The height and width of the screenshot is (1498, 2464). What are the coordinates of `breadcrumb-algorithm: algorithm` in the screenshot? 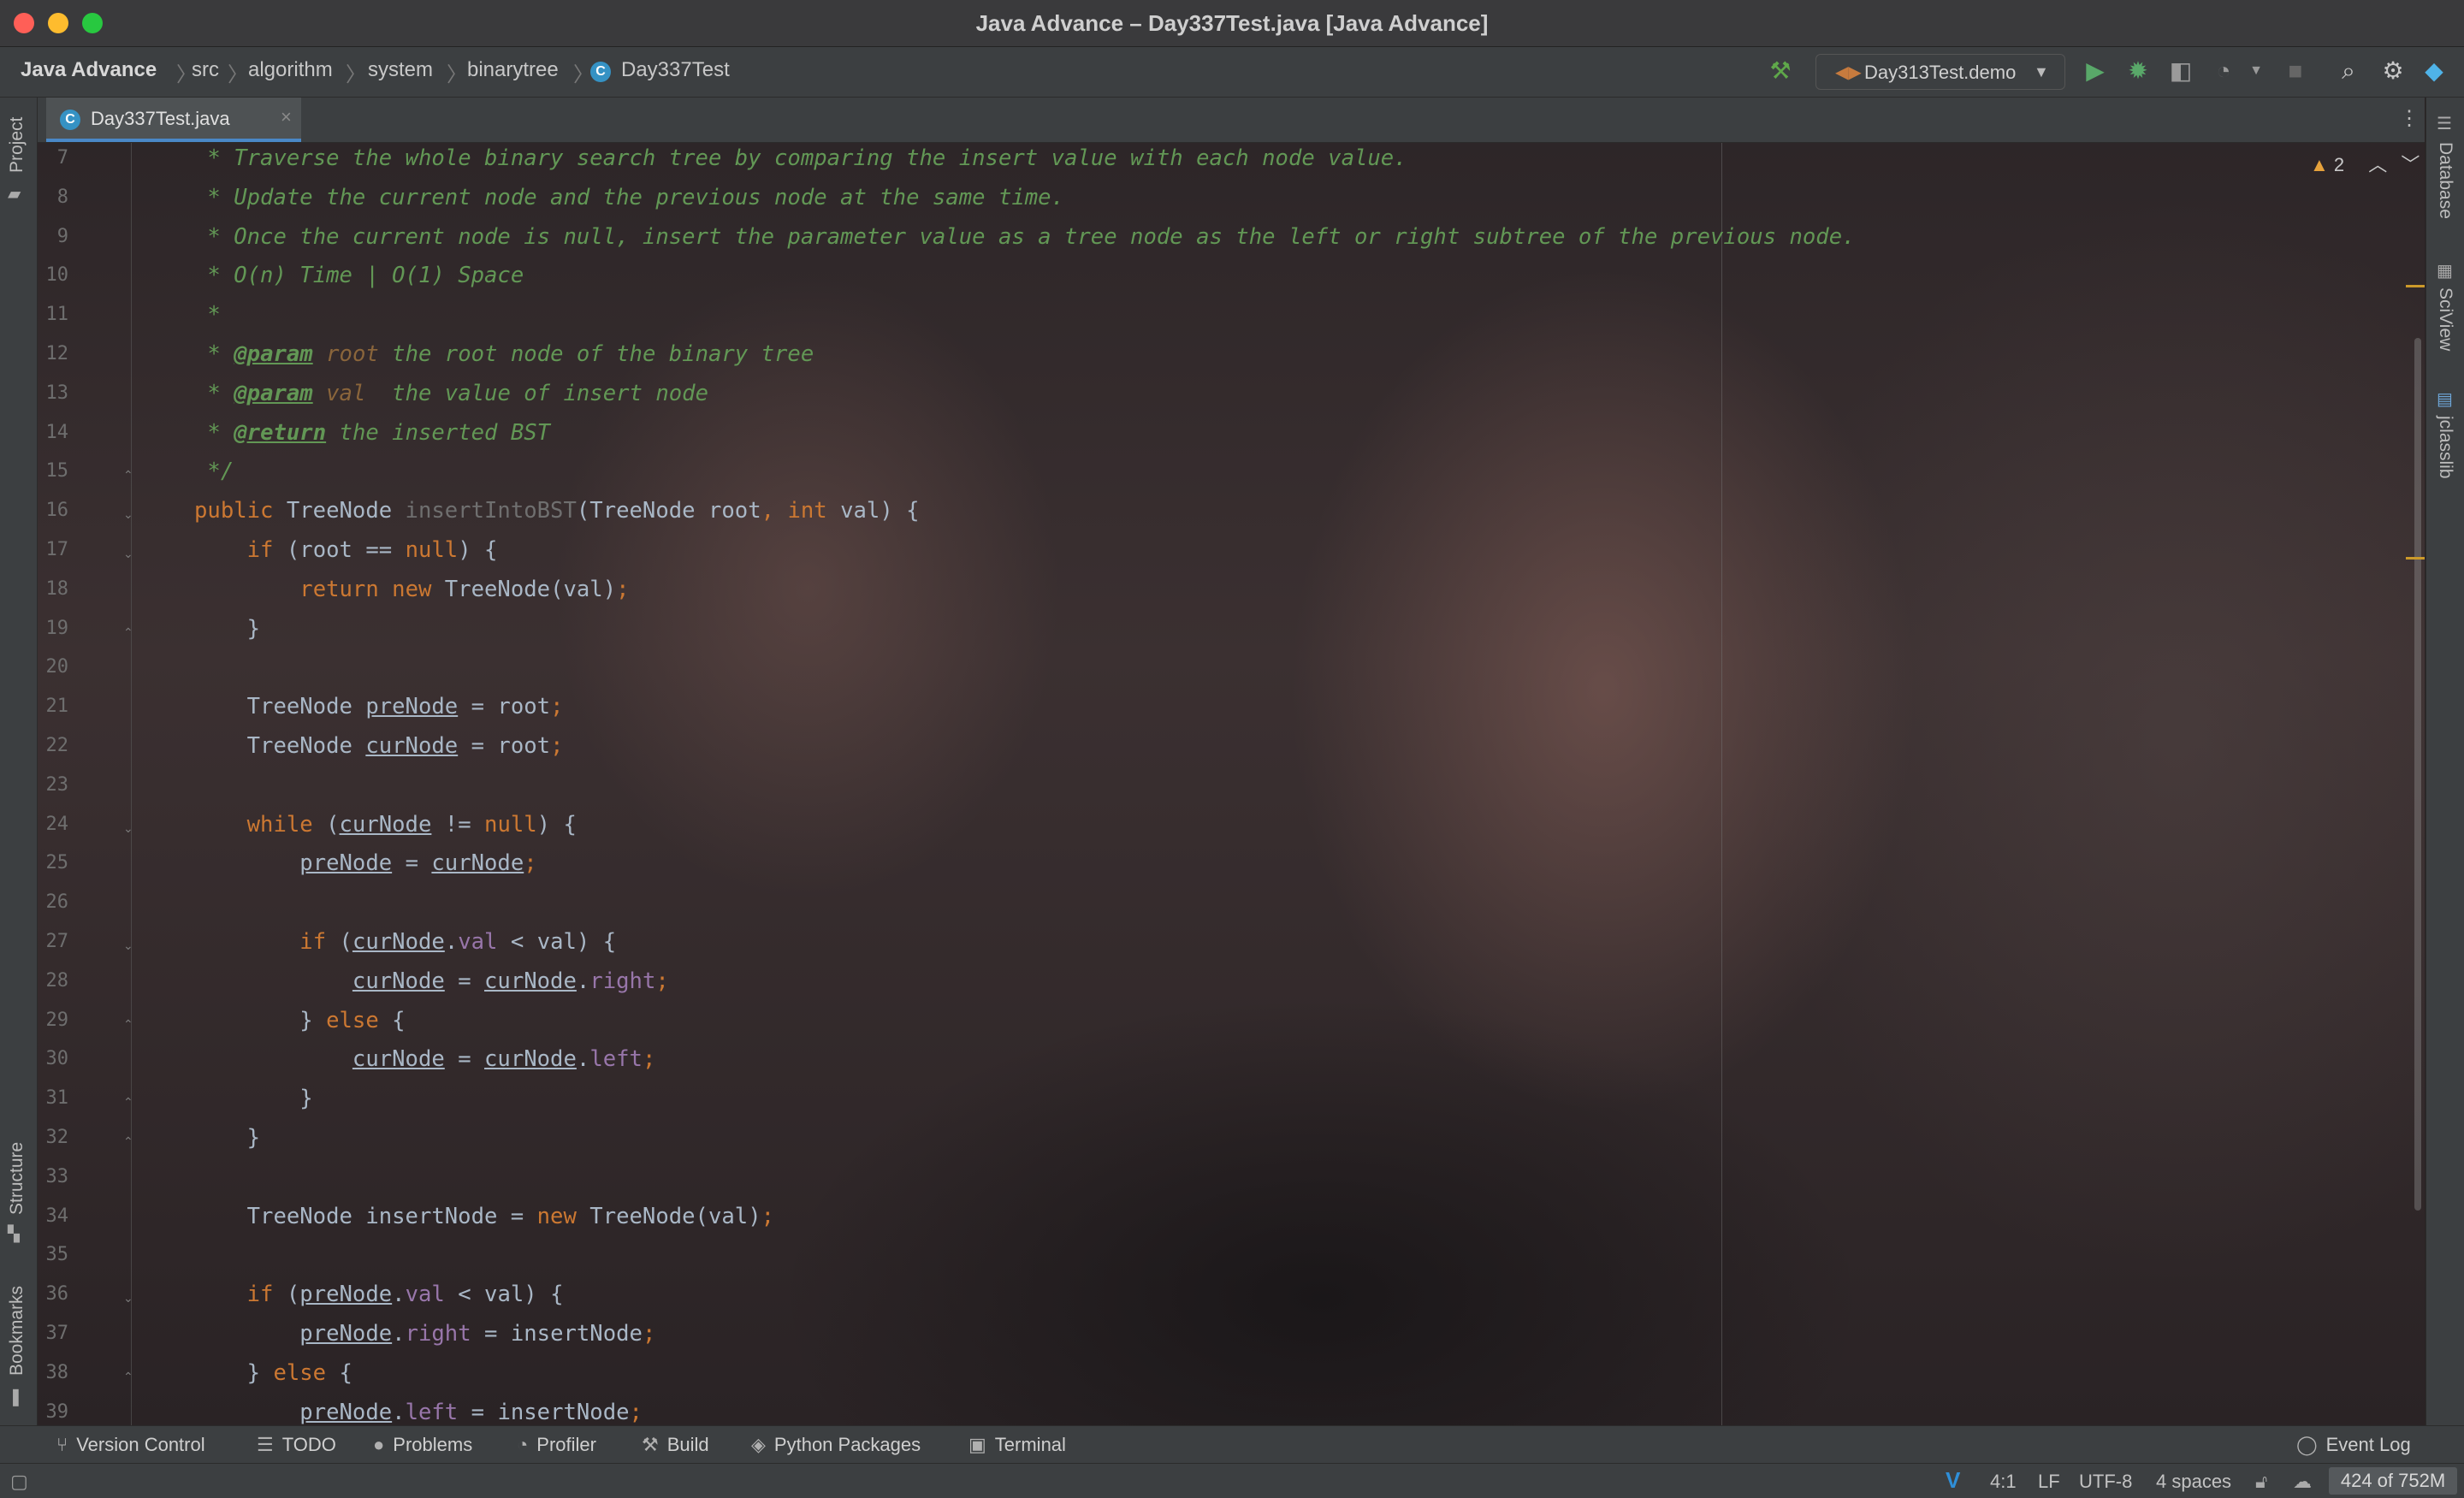 It's located at (290, 70).